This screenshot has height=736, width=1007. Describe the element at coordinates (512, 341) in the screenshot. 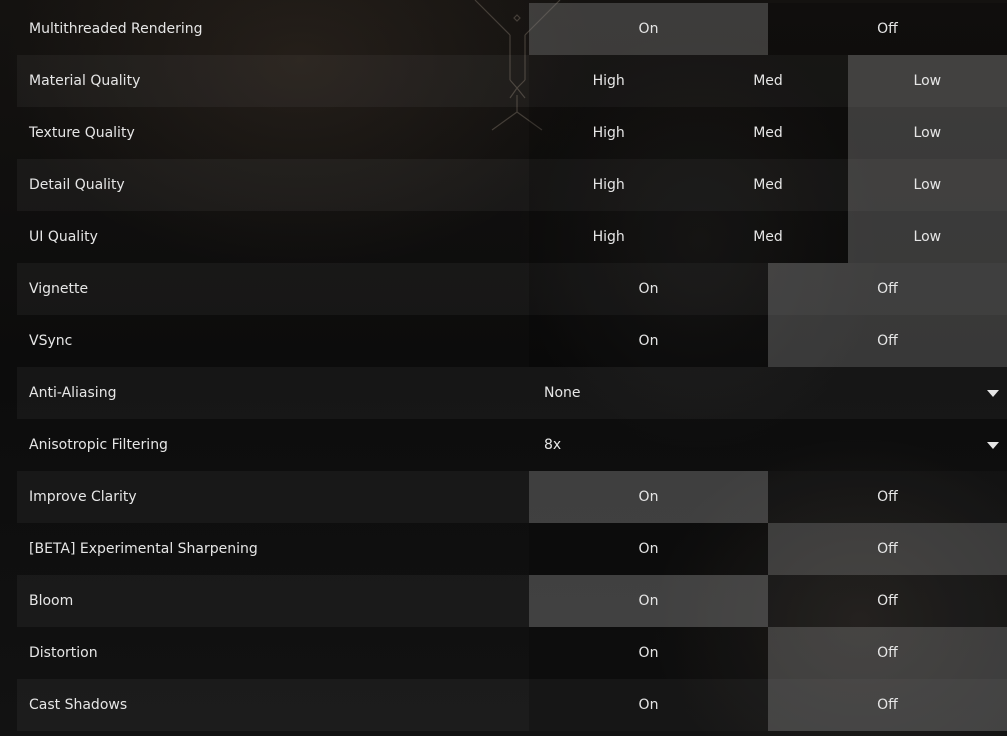

I see `setting-row-vsync: VSync On Off` at that location.